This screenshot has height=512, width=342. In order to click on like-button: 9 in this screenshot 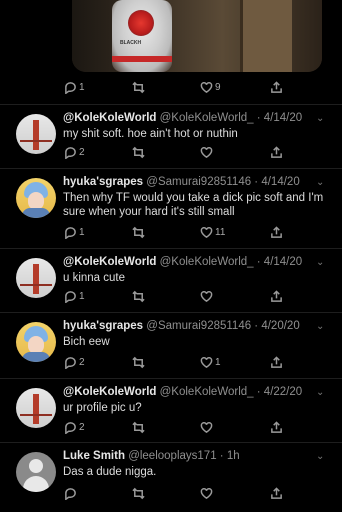, I will do `click(210, 87)`.